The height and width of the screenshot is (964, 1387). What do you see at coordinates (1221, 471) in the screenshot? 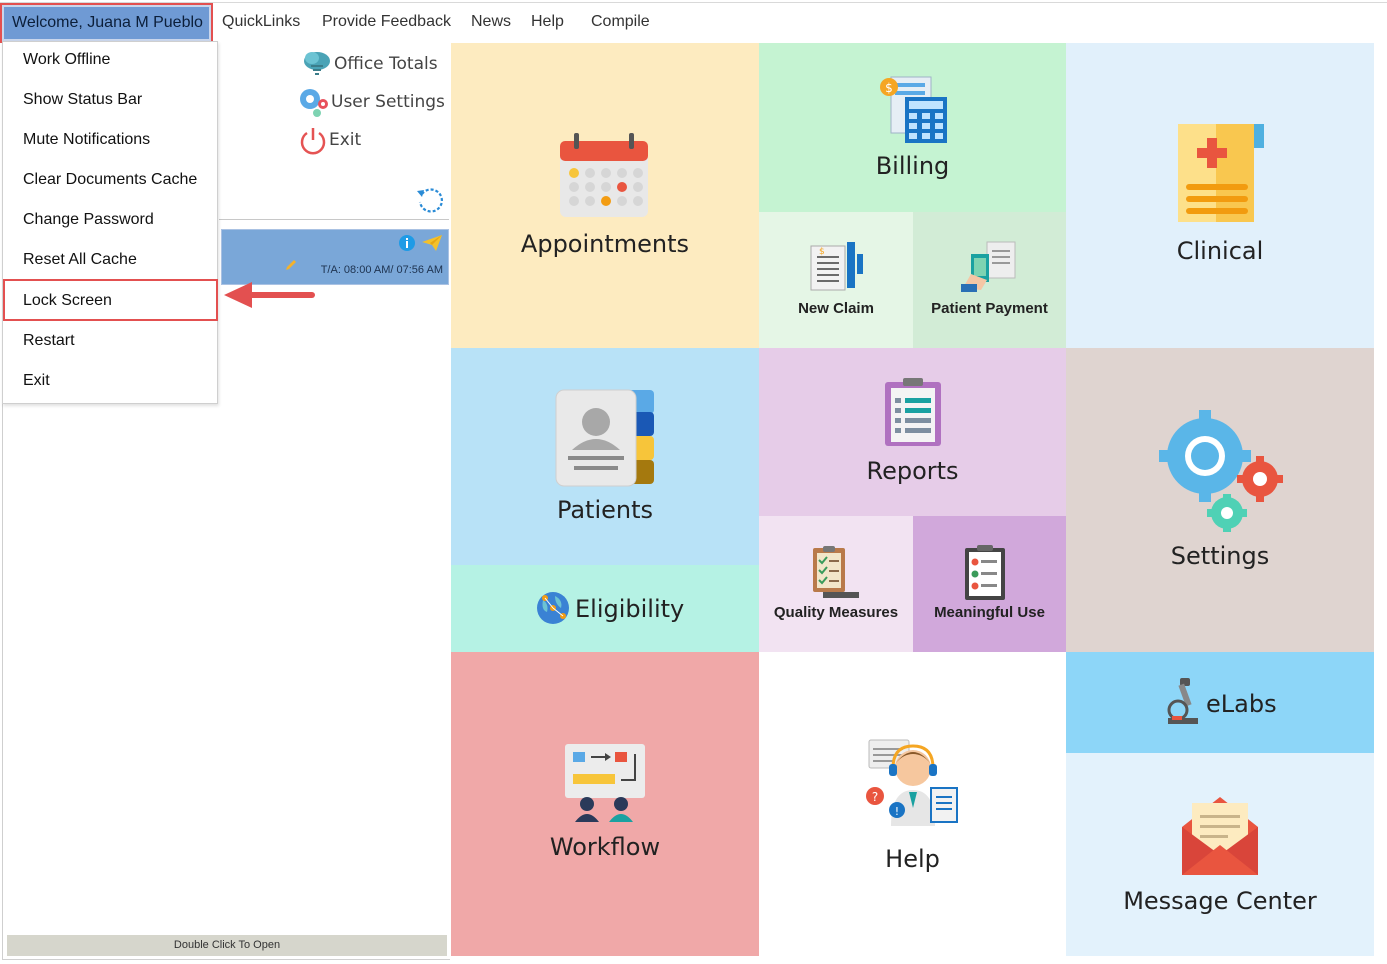
I see `settings-gears-icon` at bounding box center [1221, 471].